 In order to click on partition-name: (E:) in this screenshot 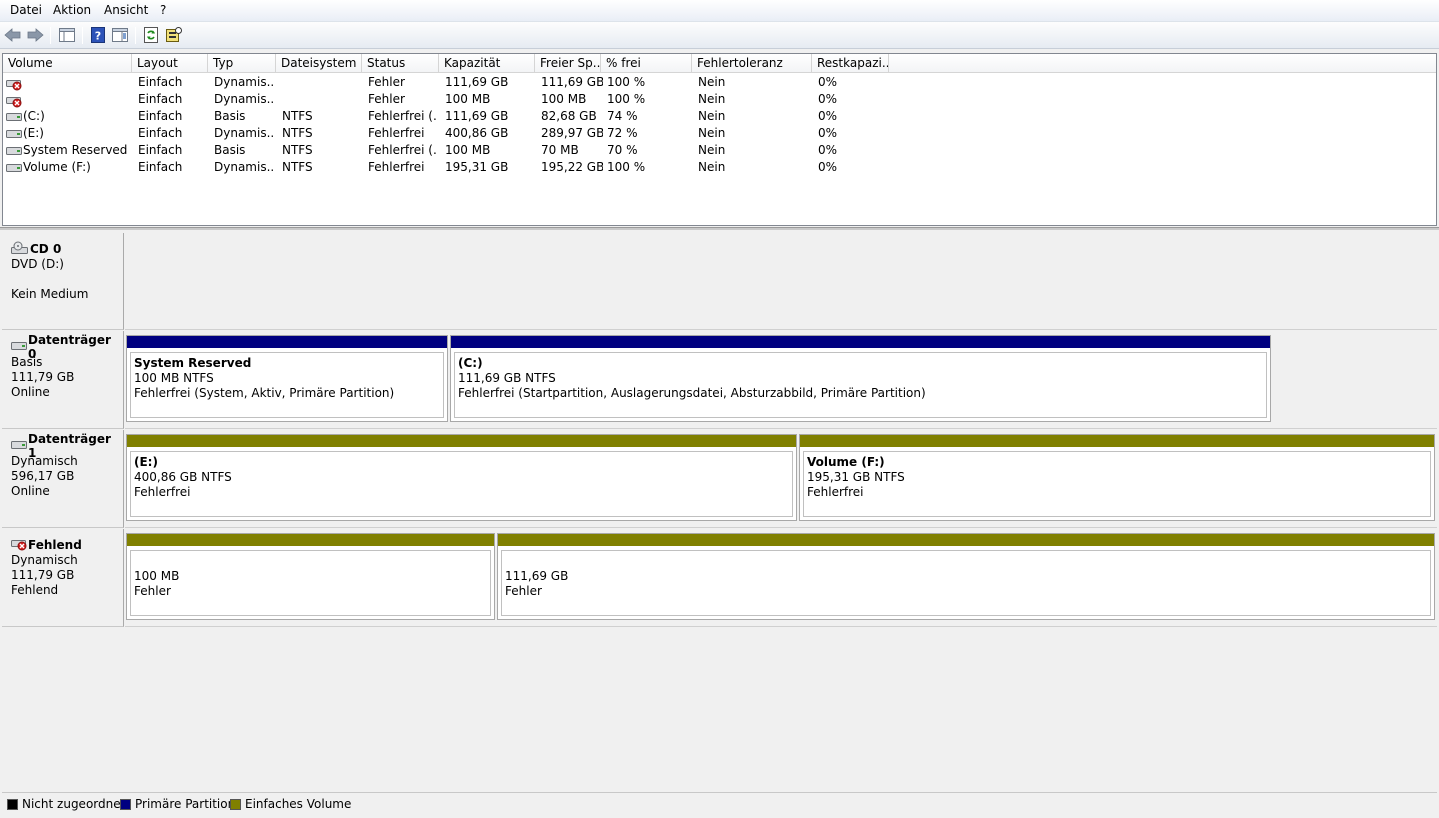, I will do `click(146, 462)`.